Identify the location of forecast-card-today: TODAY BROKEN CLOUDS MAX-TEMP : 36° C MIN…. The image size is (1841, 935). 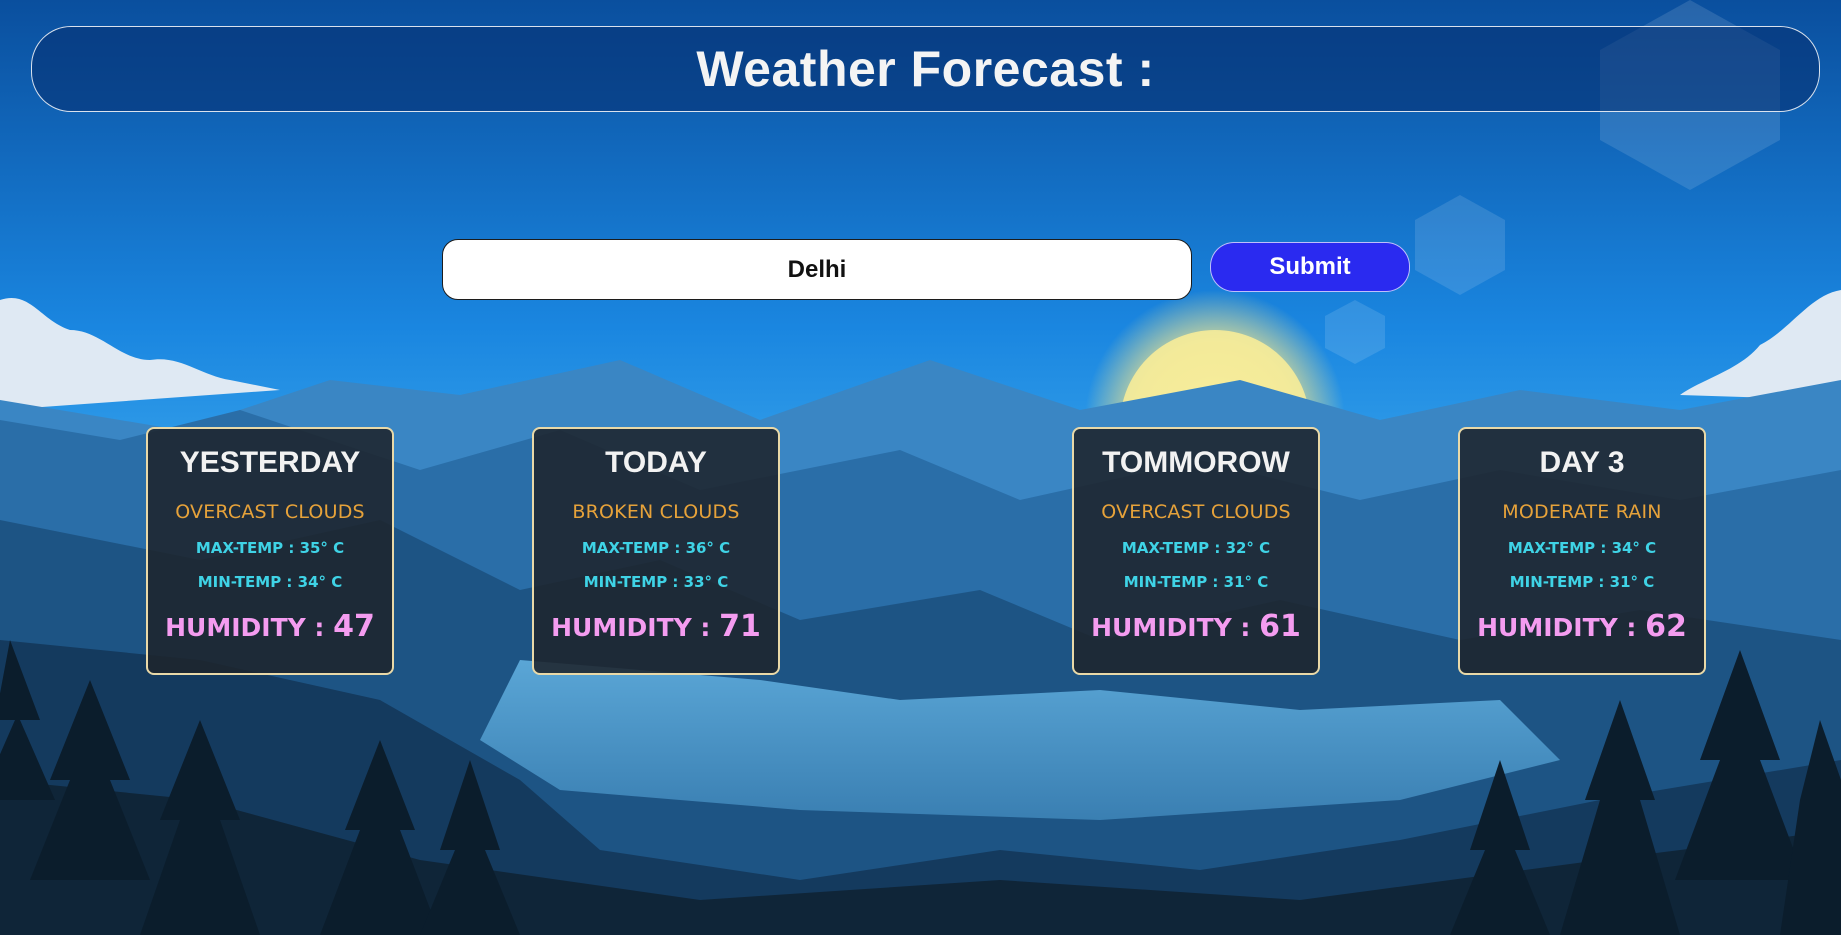
(656, 551).